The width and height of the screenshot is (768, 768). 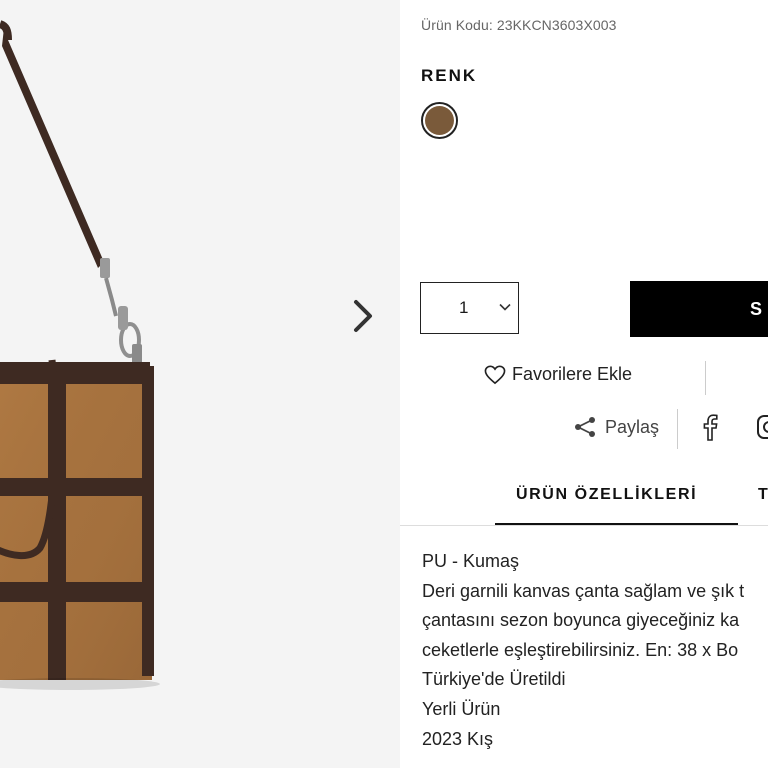 I want to click on description-line: Yerli Ürün, so click(x=461, y=708).